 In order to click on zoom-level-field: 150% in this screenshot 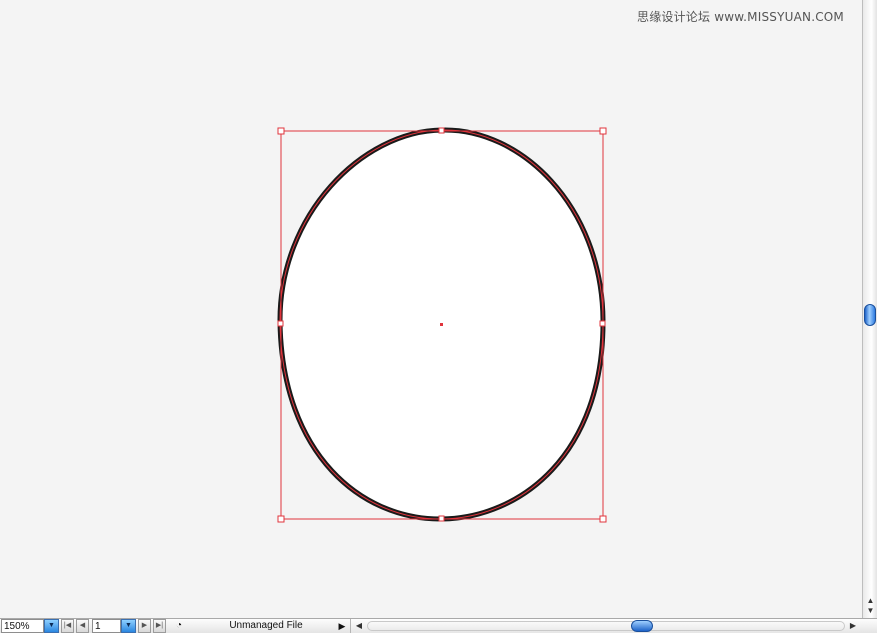, I will do `click(22, 626)`.